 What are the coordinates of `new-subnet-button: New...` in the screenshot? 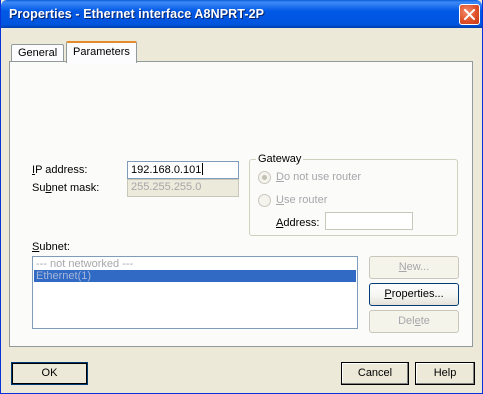 It's located at (414, 267).